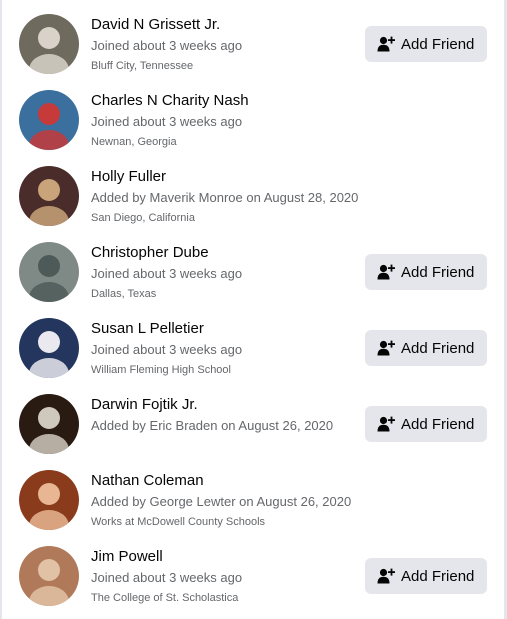 The height and width of the screenshot is (619, 507). What do you see at coordinates (165, 598) in the screenshot?
I see `member-detail: The College of St. Scholastica` at bounding box center [165, 598].